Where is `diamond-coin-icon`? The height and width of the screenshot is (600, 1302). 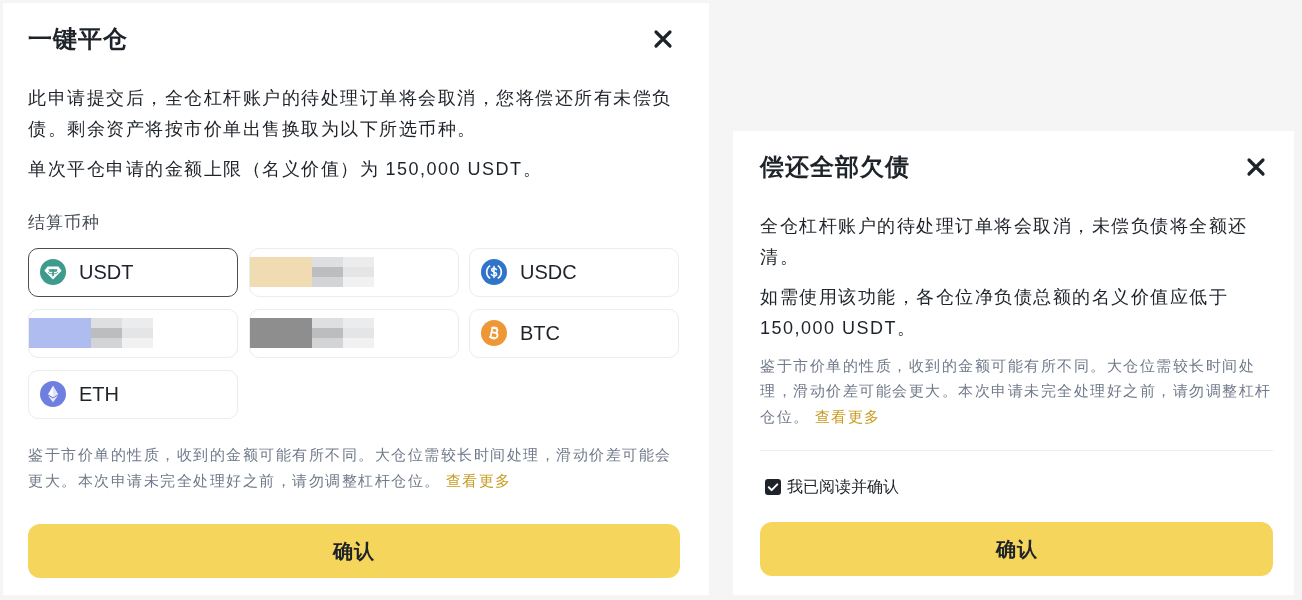
diamond-coin-icon is located at coordinates (53, 394).